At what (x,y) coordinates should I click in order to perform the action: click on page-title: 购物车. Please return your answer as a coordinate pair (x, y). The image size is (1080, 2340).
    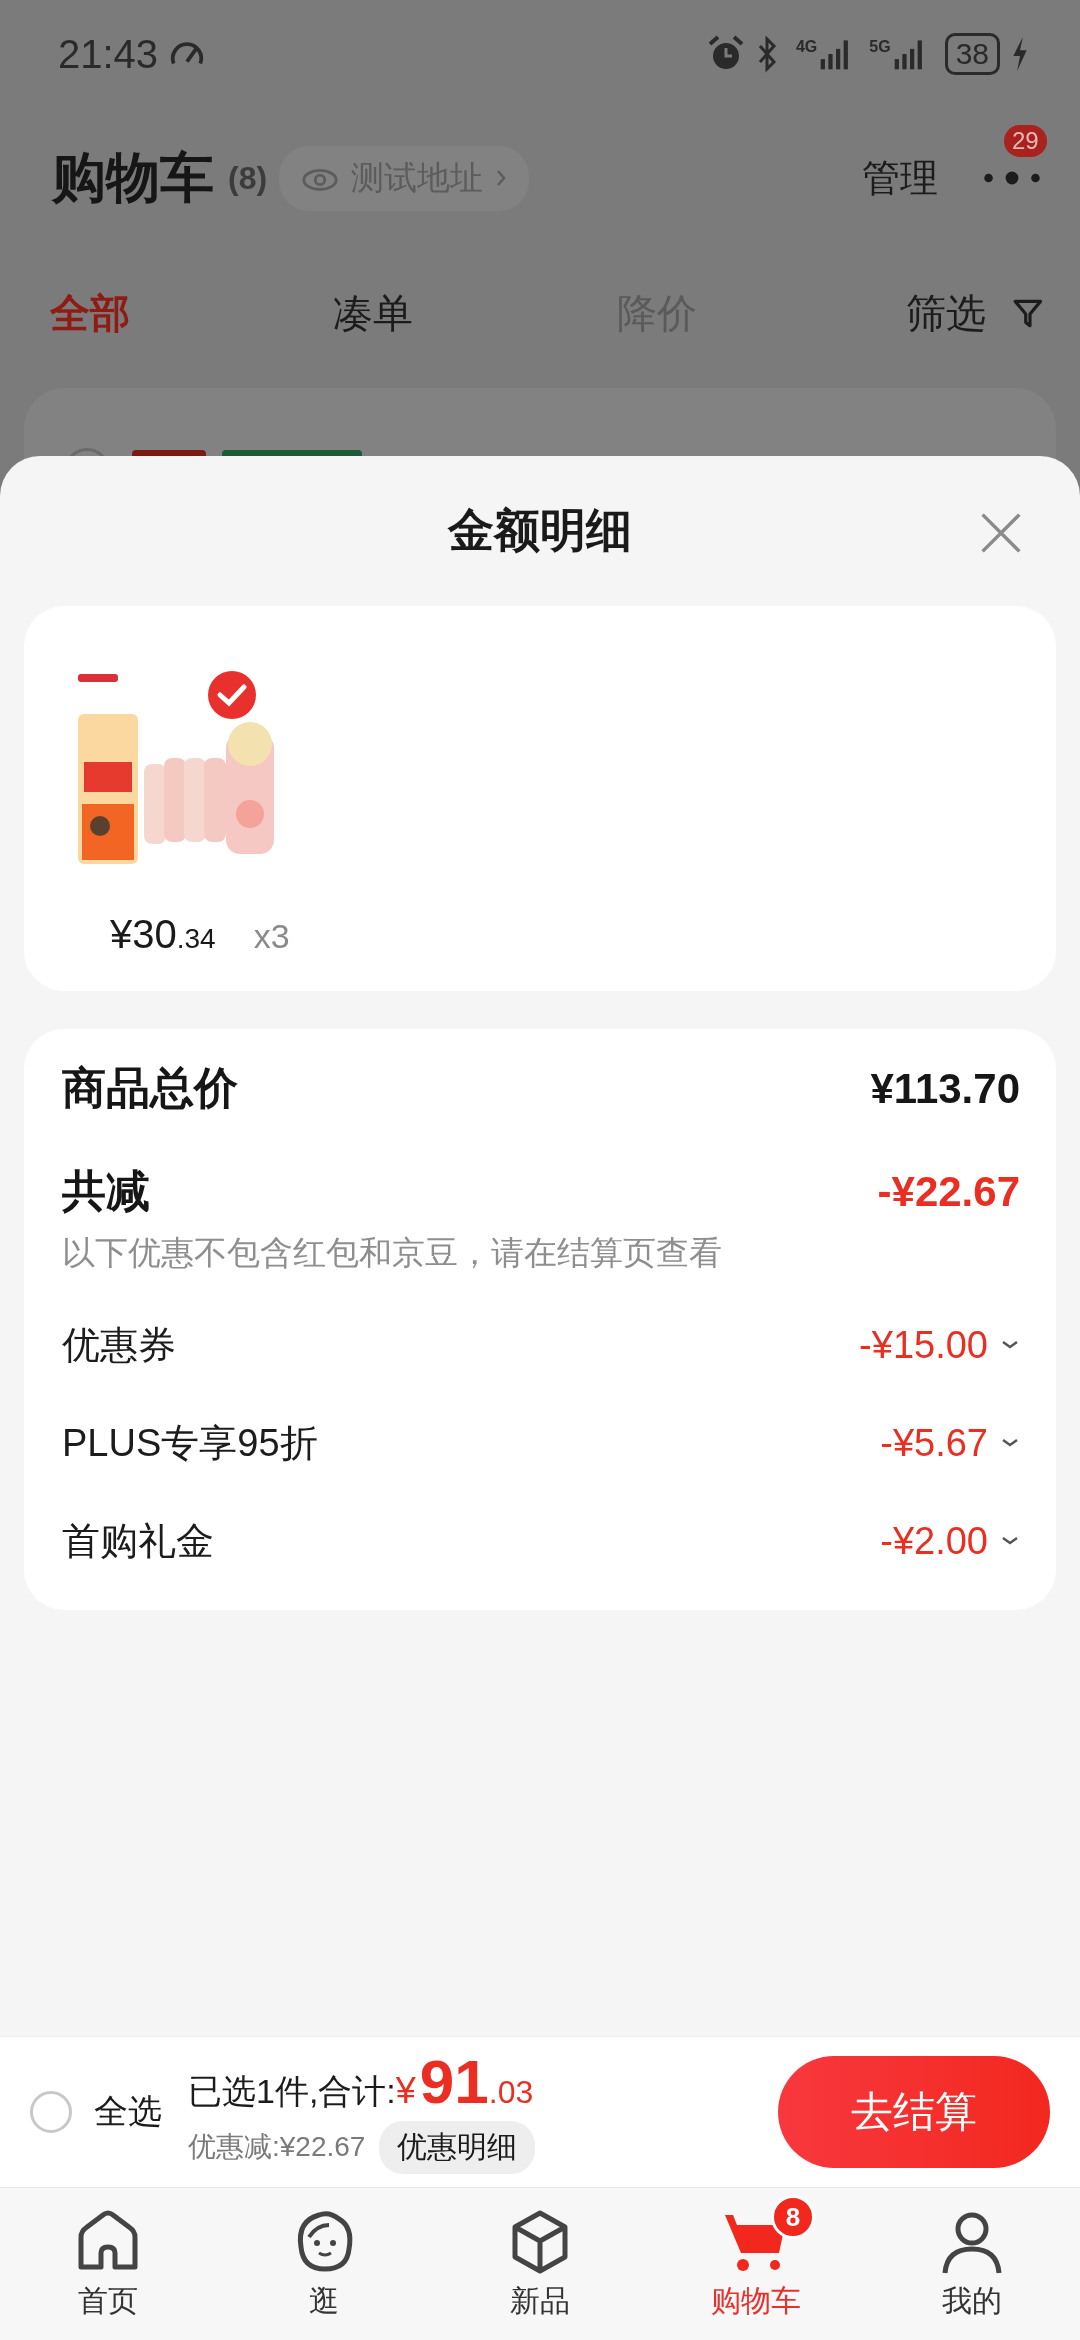
    Looking at the image, I should click on (133, 177).